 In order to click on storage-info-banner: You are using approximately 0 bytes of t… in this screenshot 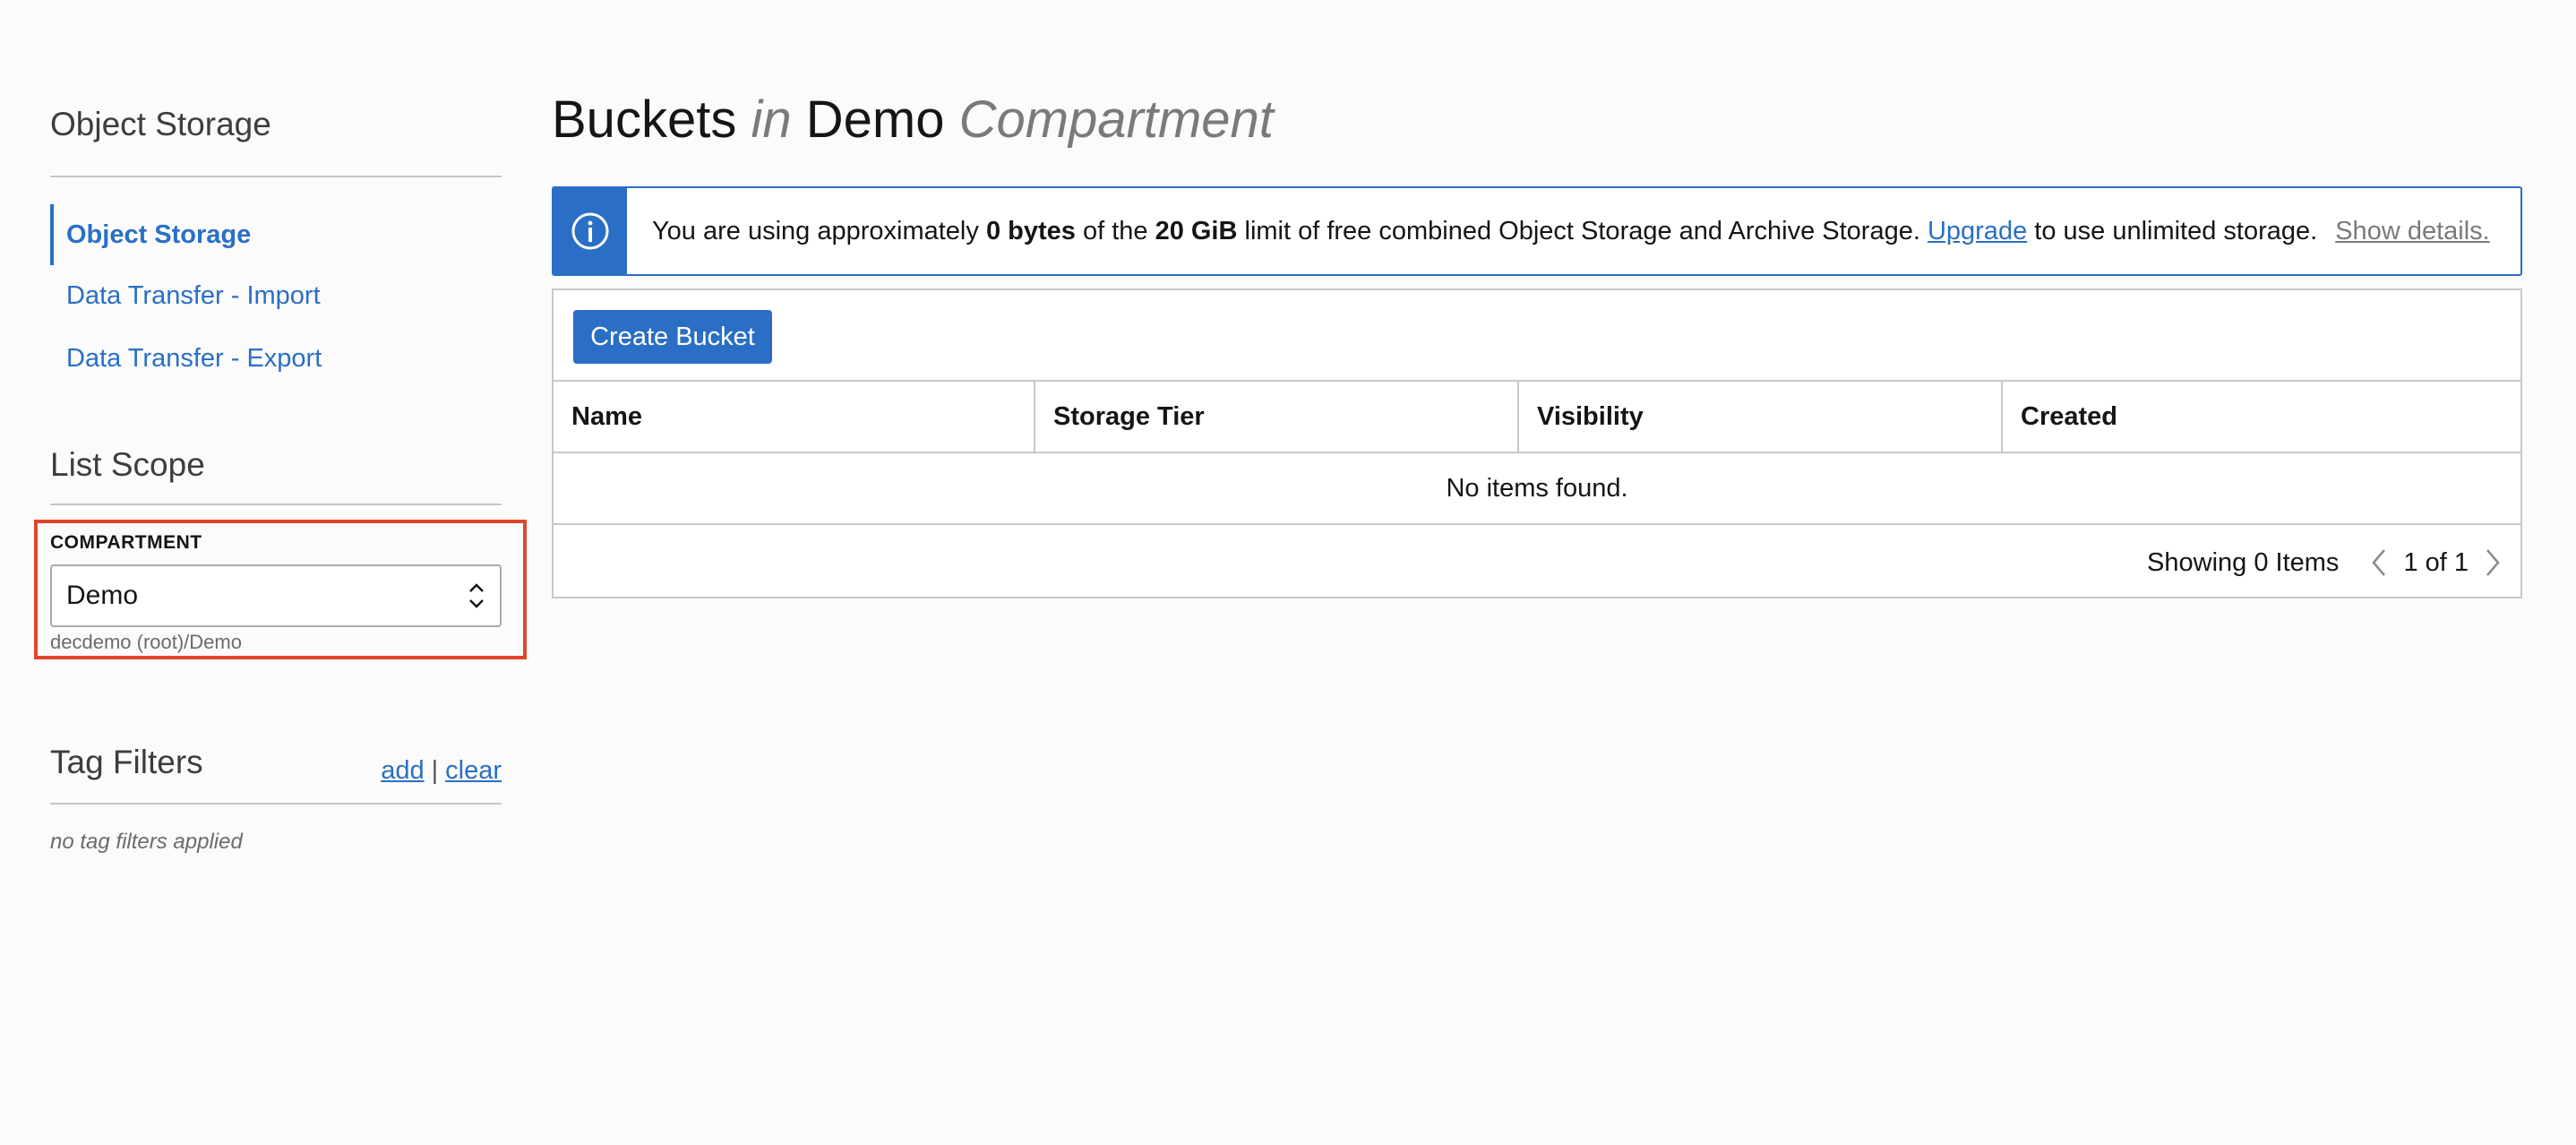, I will do `click(1537, 231)`.